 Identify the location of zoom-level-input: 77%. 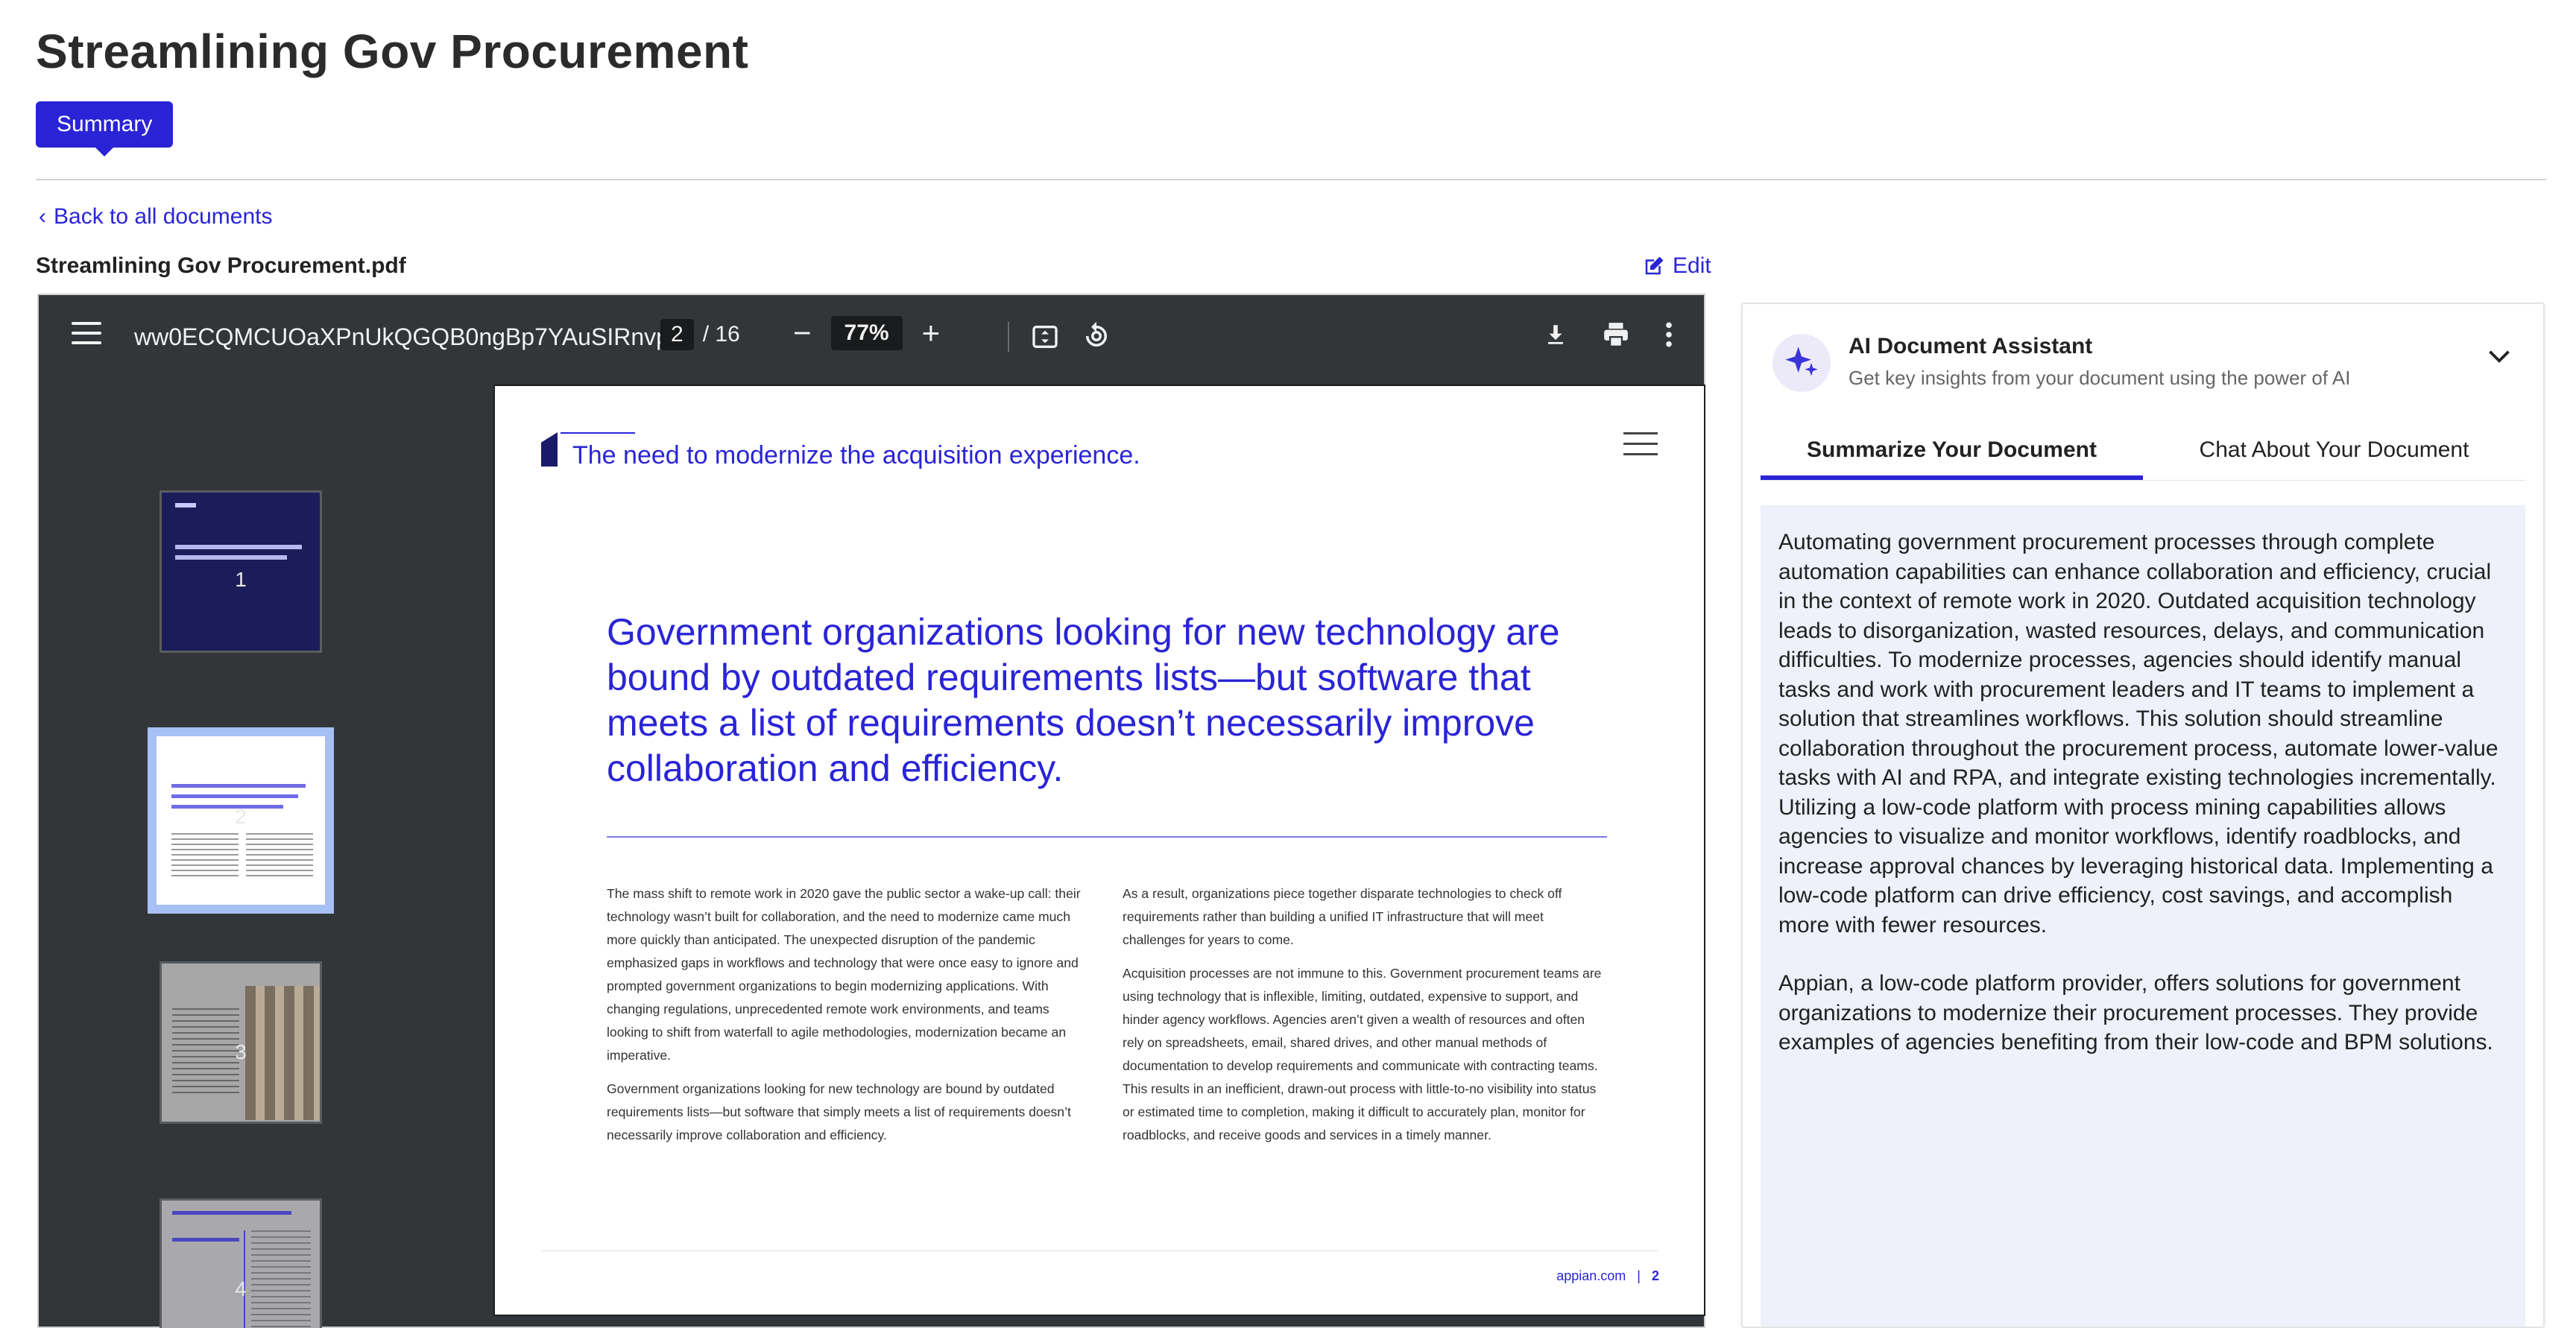
(866, 333).